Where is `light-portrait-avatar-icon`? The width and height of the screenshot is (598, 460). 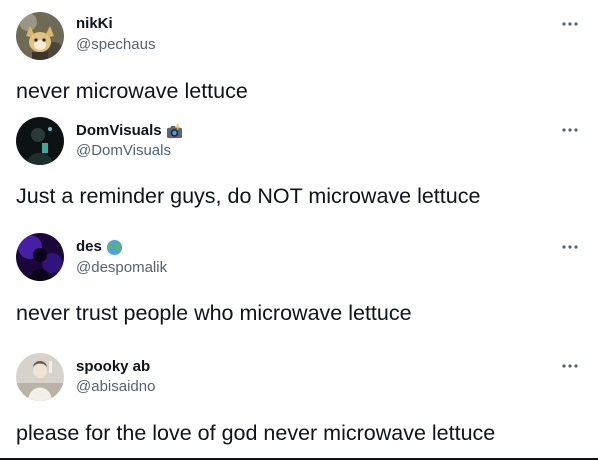
light-portrait-avatar-icon is located at coordinates (40, 377).